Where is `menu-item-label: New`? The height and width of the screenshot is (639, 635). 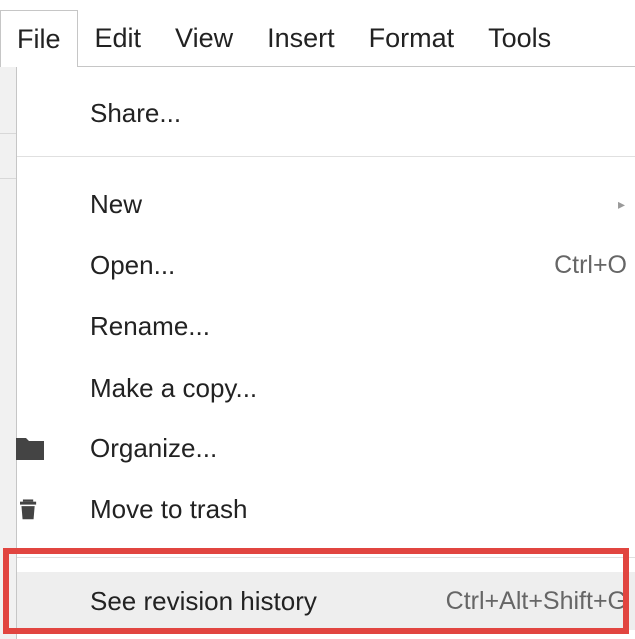
menu-item-label: New is located at coordinates (116, 204).